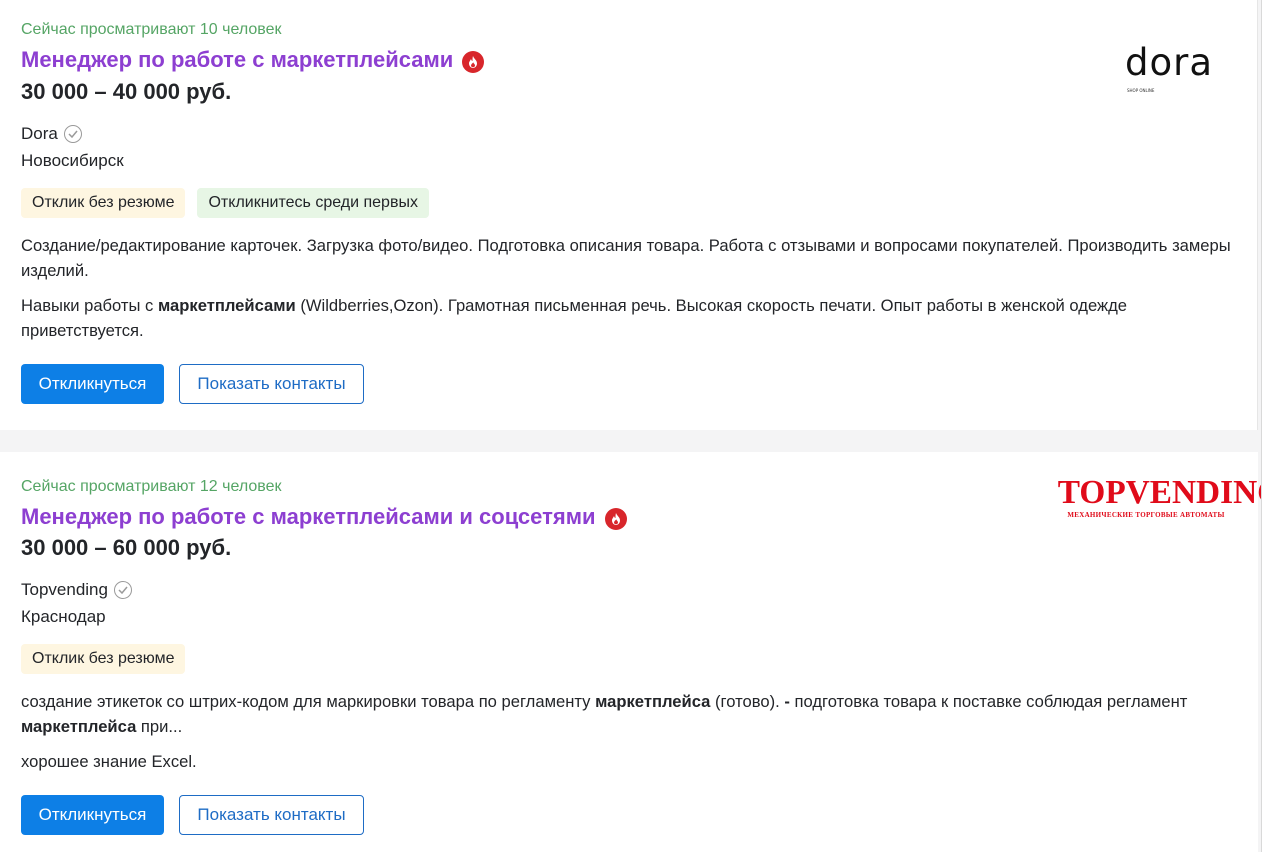  What do you see at coordinates (151, 486) in the screenshot?
I see `viewers-count: Сейчас просматривают 12 человек` at bounding box center [151, 486].